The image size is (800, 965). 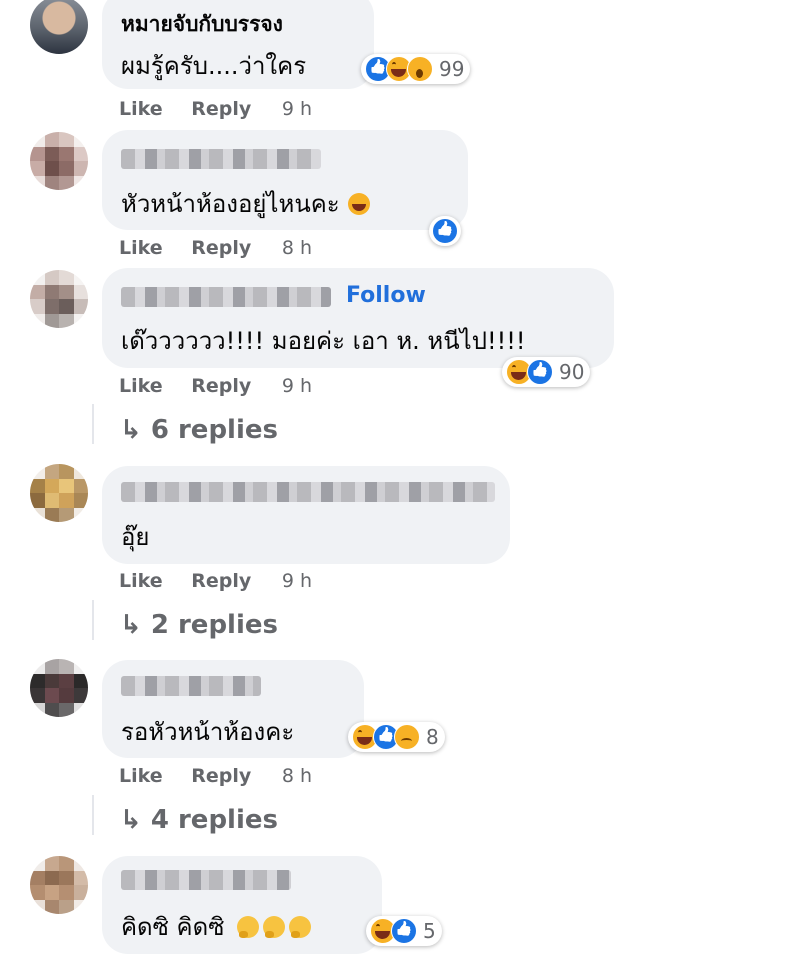 I want to click on reaction-summary: 90, so click(x=546, y=372).